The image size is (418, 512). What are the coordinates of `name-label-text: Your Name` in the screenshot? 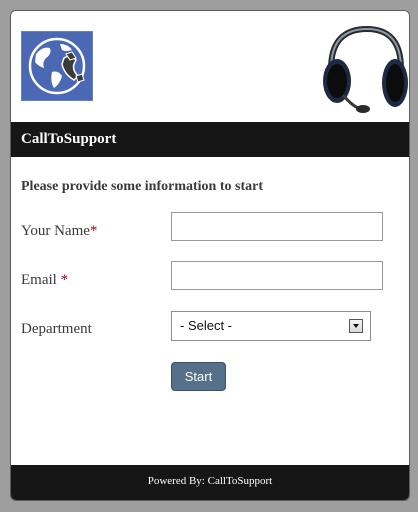 It's located at (55, 231).